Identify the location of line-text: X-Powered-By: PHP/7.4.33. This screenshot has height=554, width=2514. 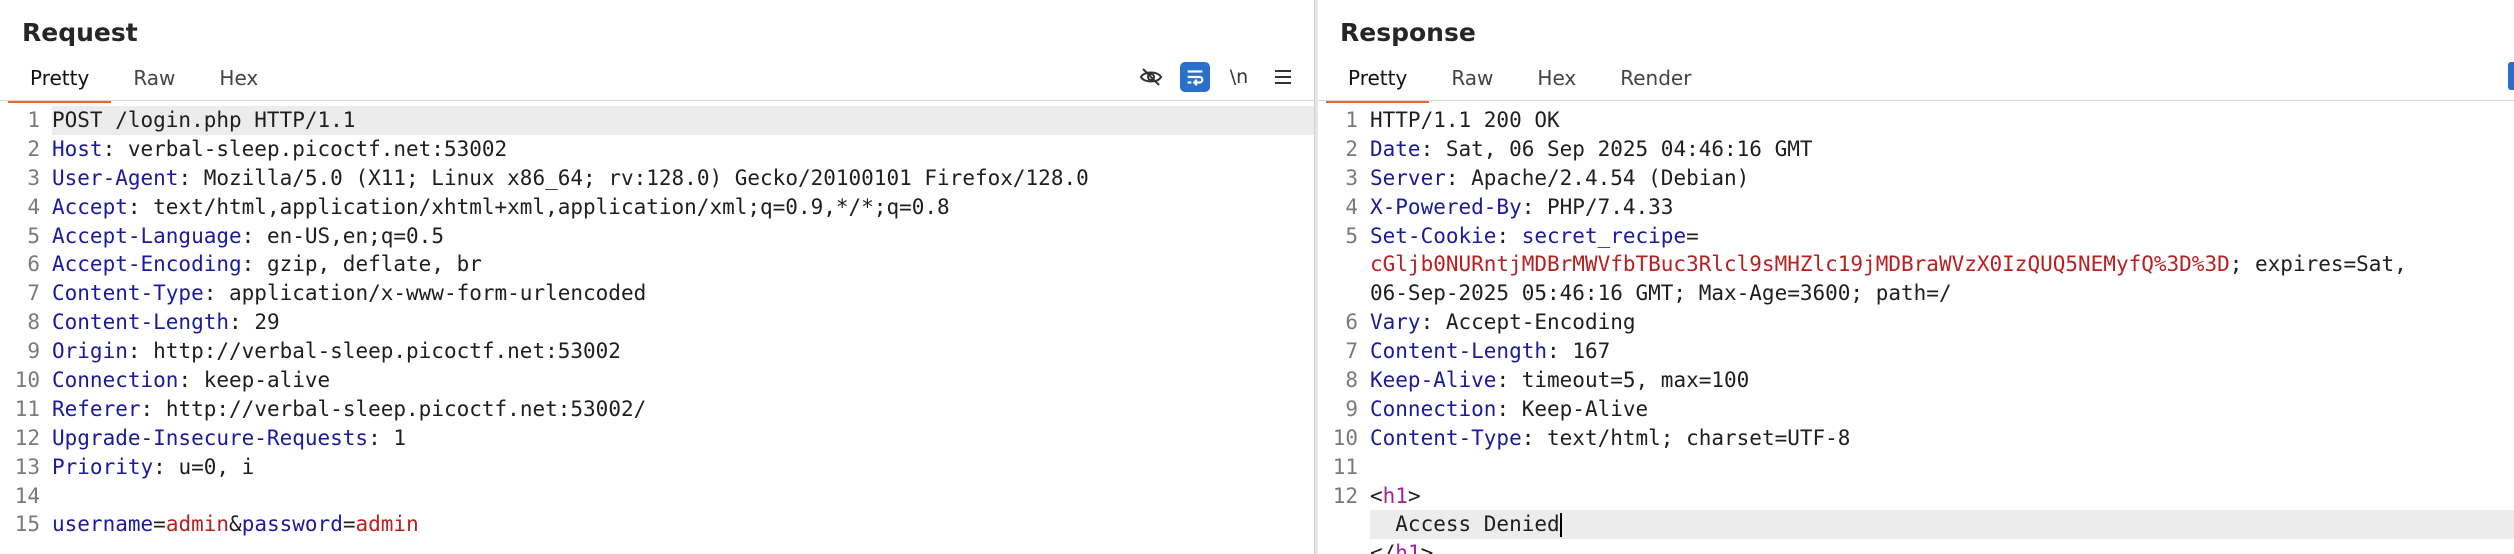
(1942, 207).